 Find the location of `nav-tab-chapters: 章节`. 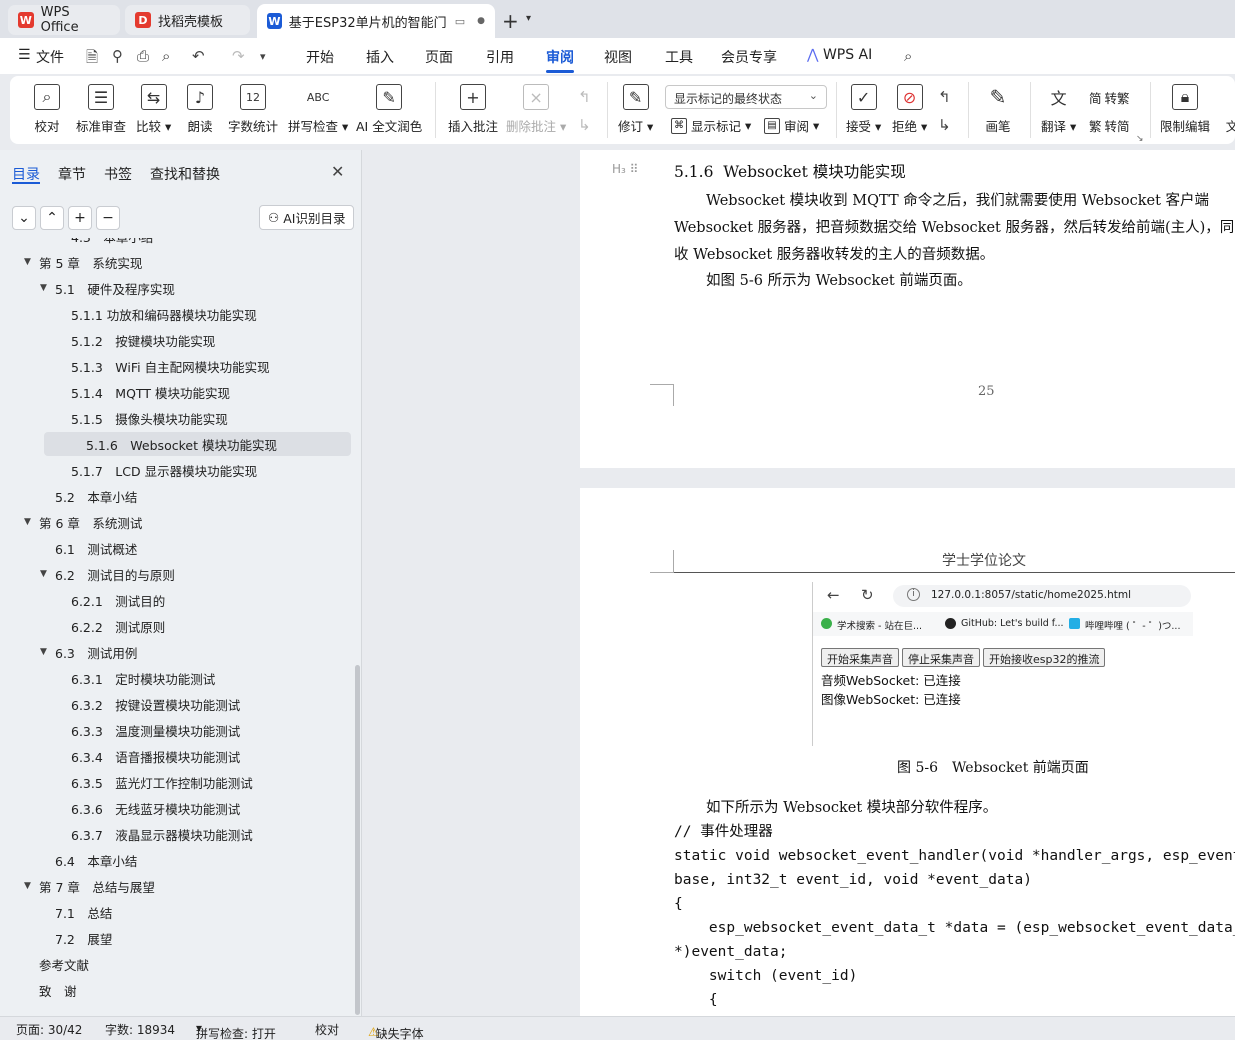

nav-tab-chapters: 章节 is located at coordinates (72, 174).